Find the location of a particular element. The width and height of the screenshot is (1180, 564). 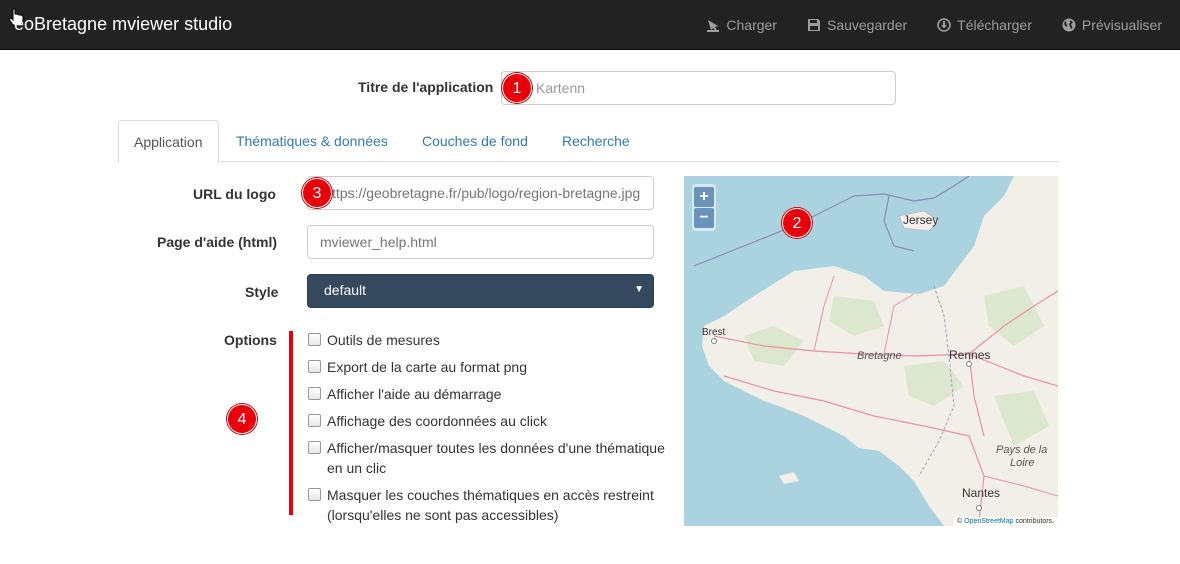

city-dot-rennes is located at coordinates (969, 364).